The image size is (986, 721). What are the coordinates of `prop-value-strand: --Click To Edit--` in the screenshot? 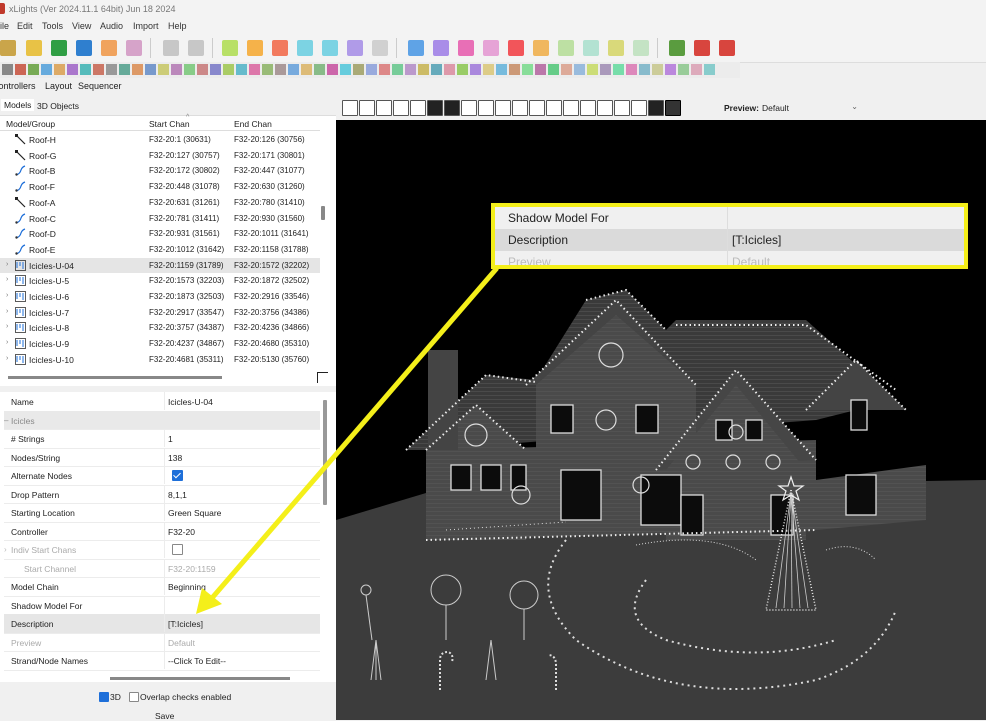 It's located at (197, 661).